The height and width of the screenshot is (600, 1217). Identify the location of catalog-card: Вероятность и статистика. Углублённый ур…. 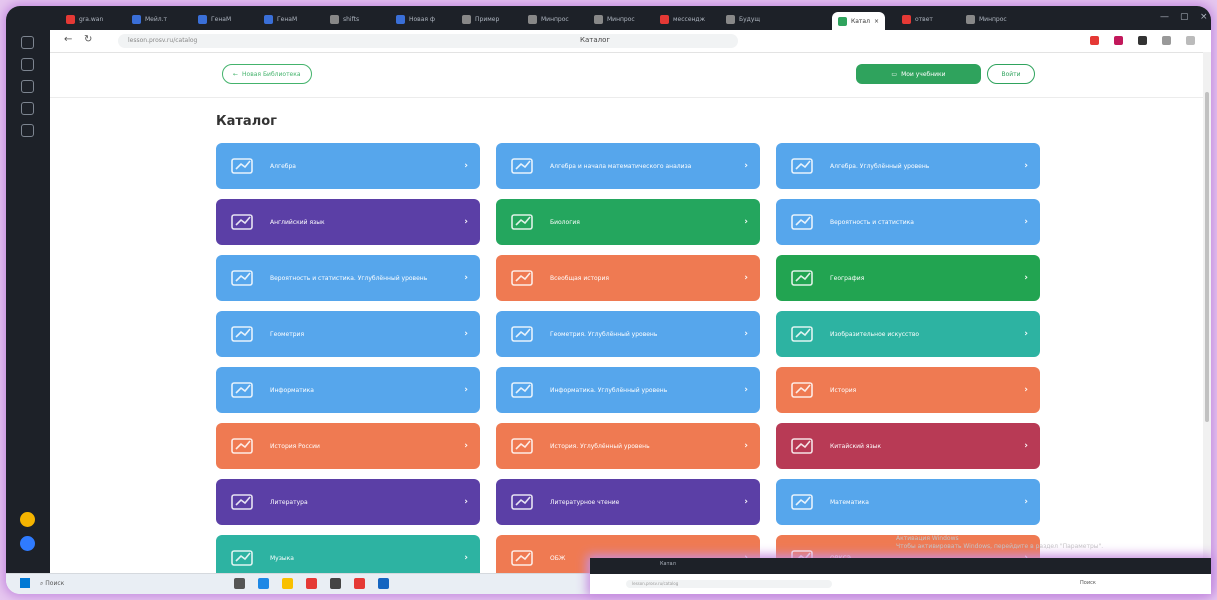
(348, 278).